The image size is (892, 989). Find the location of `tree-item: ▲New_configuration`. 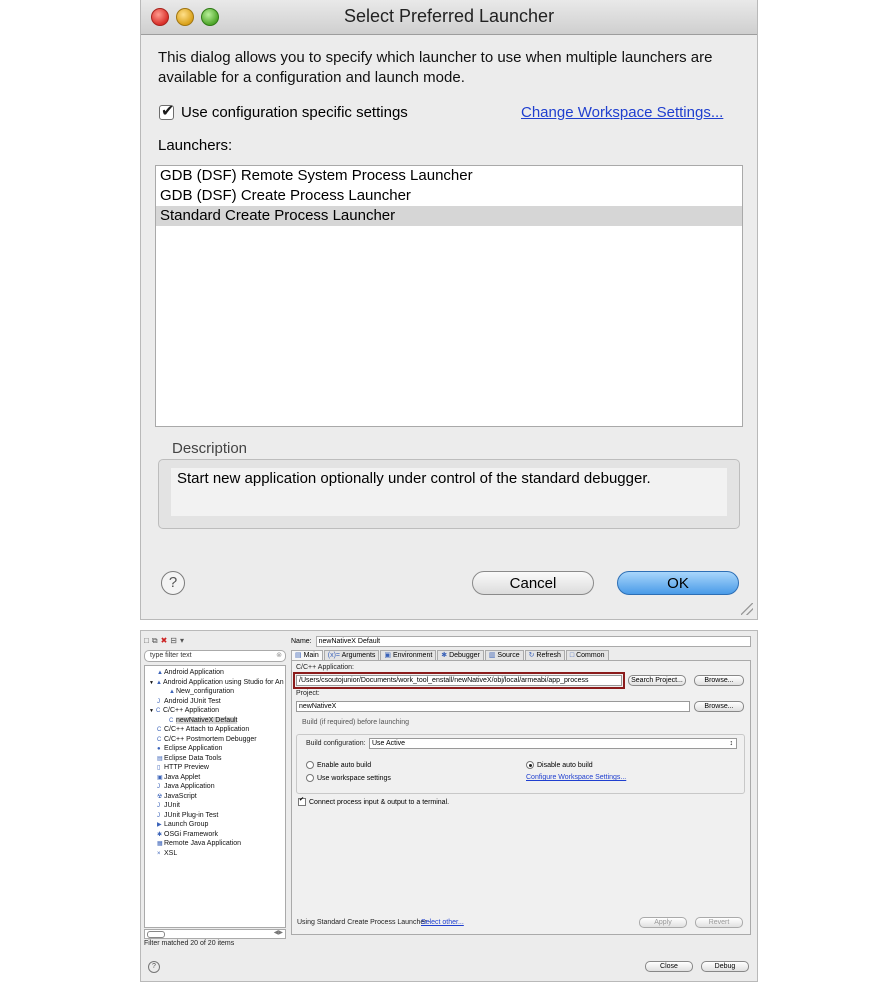

tree-item: ▲New_configuration is located at coordinates (215, 692).